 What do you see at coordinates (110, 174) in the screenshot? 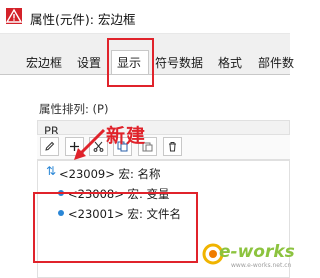
I see `tree-item-label: <23009> 宏: 名称` at bounding box center [110, 174].